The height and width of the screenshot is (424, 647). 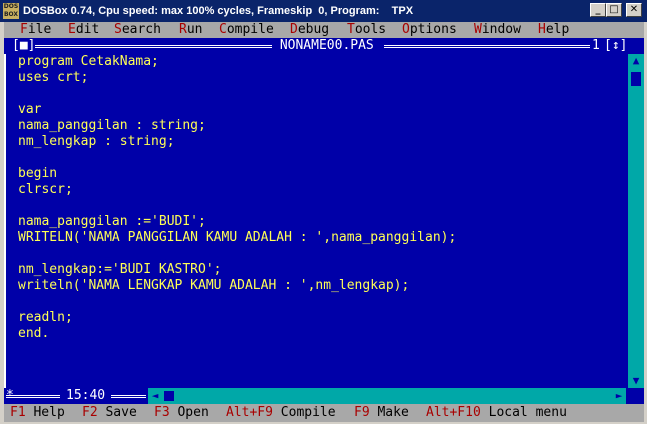 What do you see at coordinates (318, 270) in the screenshot?
I see `code-line: nm_lengkap:='BUDI KASTRO';` at bounding box center [318, 270].